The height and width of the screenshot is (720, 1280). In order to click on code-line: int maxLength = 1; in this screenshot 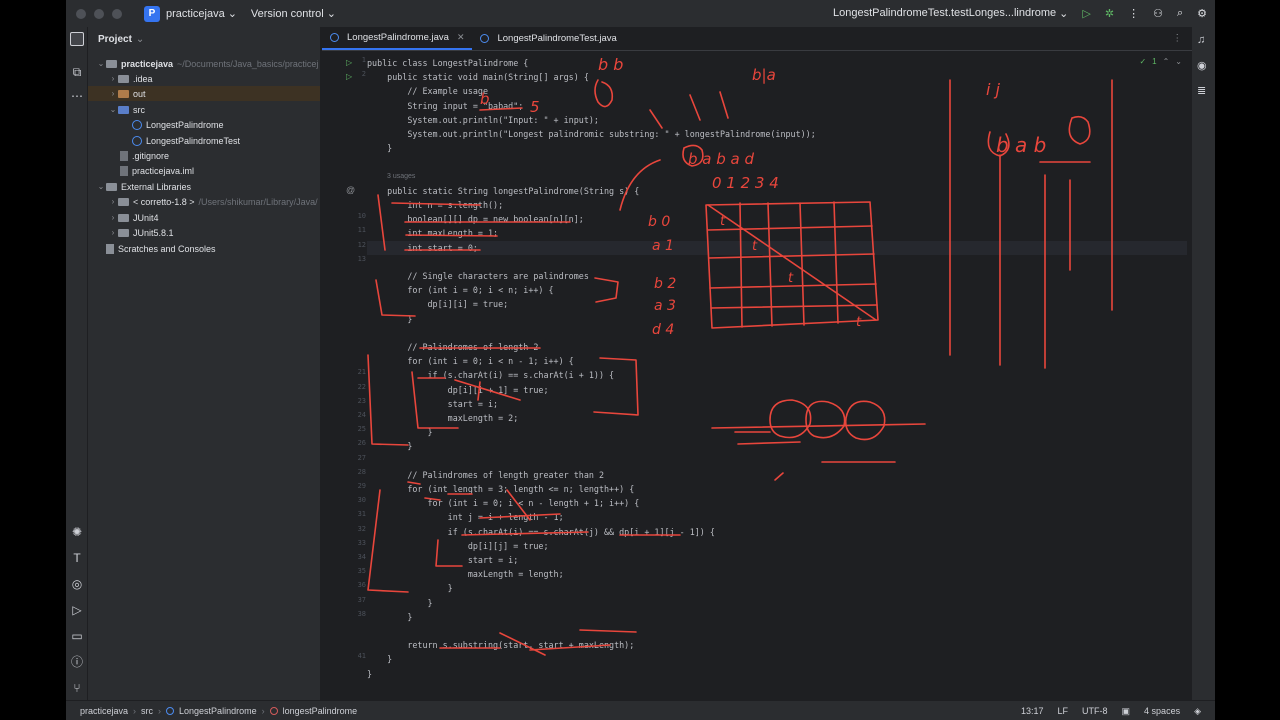, I will do `click(432, 233)`.